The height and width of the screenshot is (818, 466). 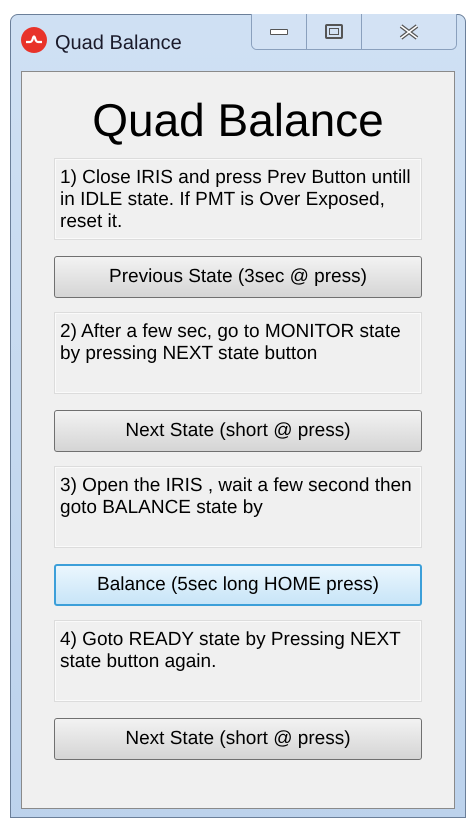 What do you see at coordinates (238, 661) in the screenshot?
I see `instruction-text: 4) Goto READY state by Pressing NEXT state button again.` at bounding box center [238, 661].